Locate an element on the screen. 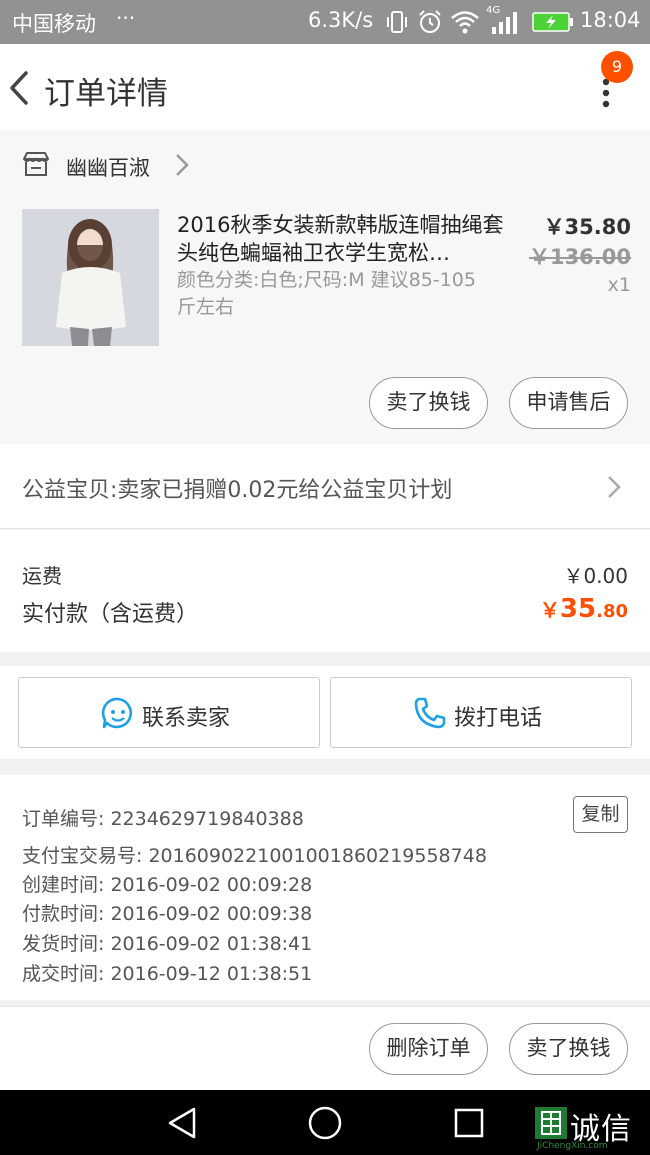 The height and width of the screenshot is (1155, 650). status-bar: 中国移动 ··· 6.3K/s 4G 18:04 is located at coordinates (325, 22).